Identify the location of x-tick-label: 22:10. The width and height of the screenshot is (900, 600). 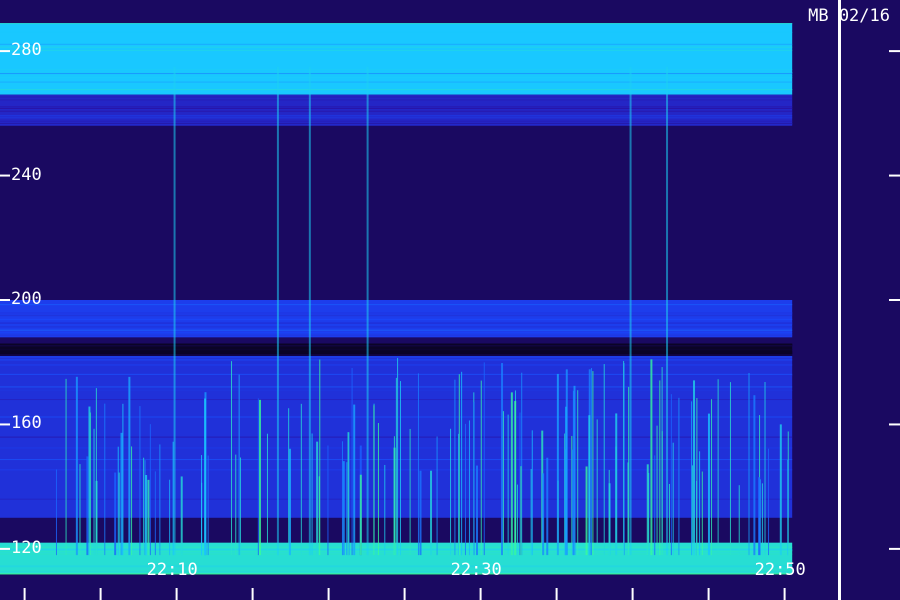
(172, 570).